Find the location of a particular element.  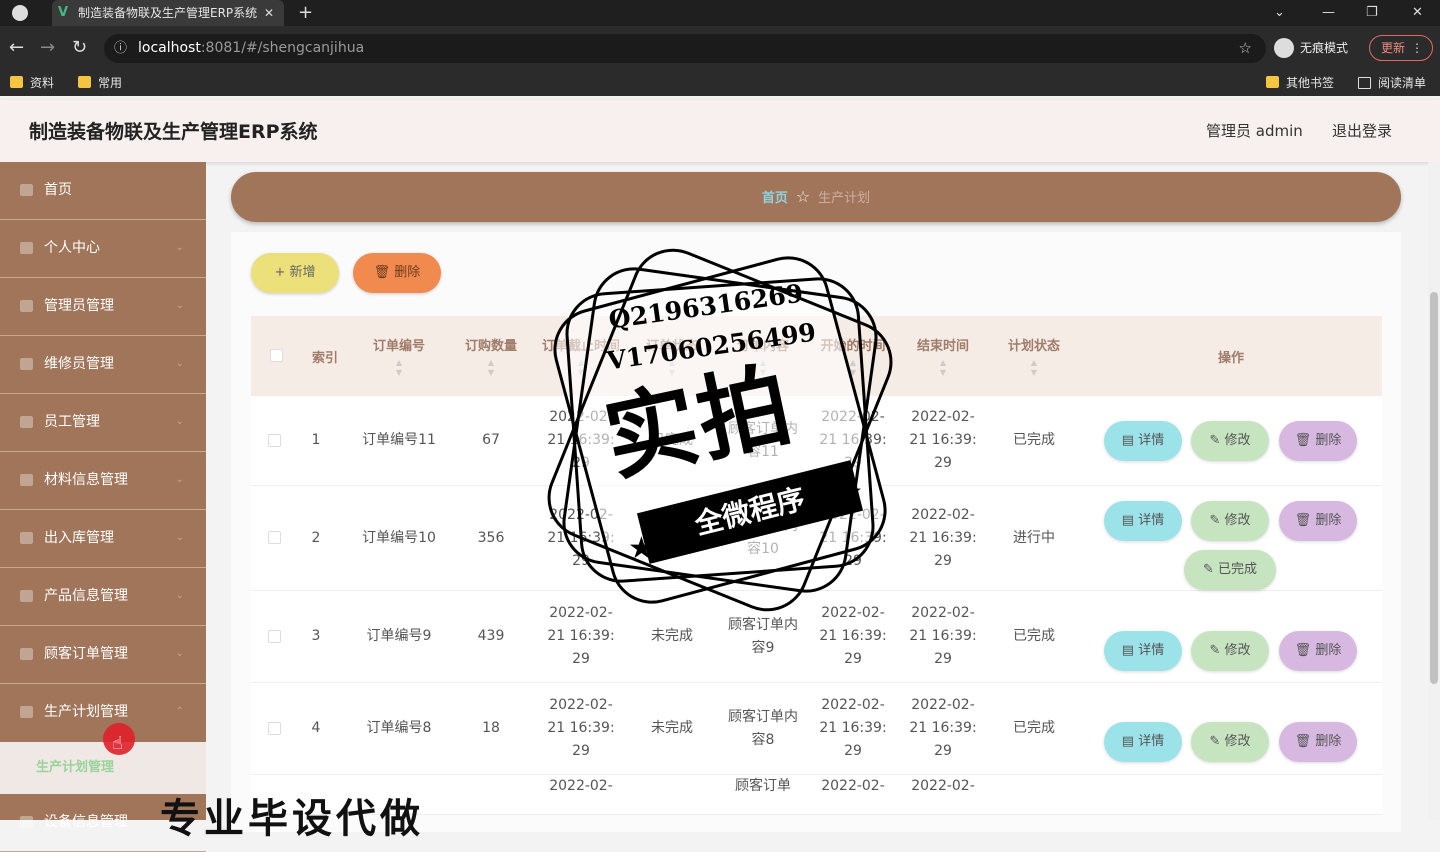

site-info-icon: ⓘ is located at coordinates (120, 48).